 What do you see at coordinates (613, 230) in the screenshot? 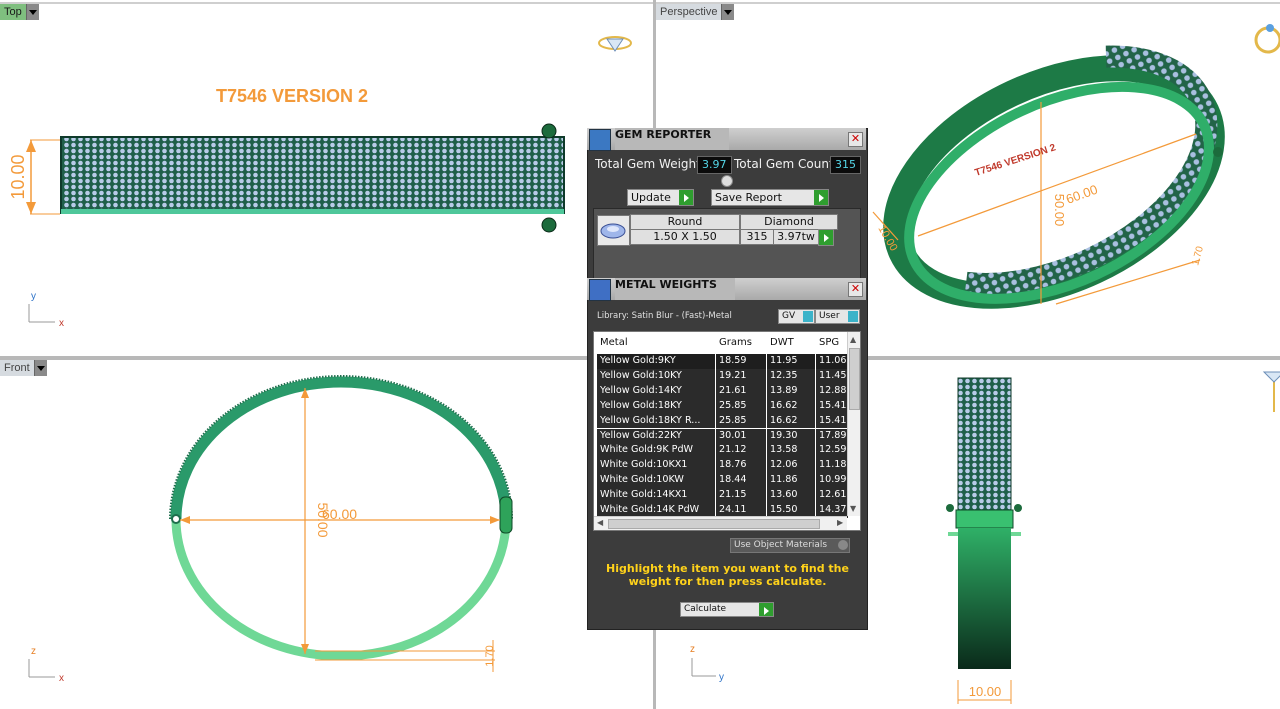
I see `diamond-icon` at bounding box center [613, 230].